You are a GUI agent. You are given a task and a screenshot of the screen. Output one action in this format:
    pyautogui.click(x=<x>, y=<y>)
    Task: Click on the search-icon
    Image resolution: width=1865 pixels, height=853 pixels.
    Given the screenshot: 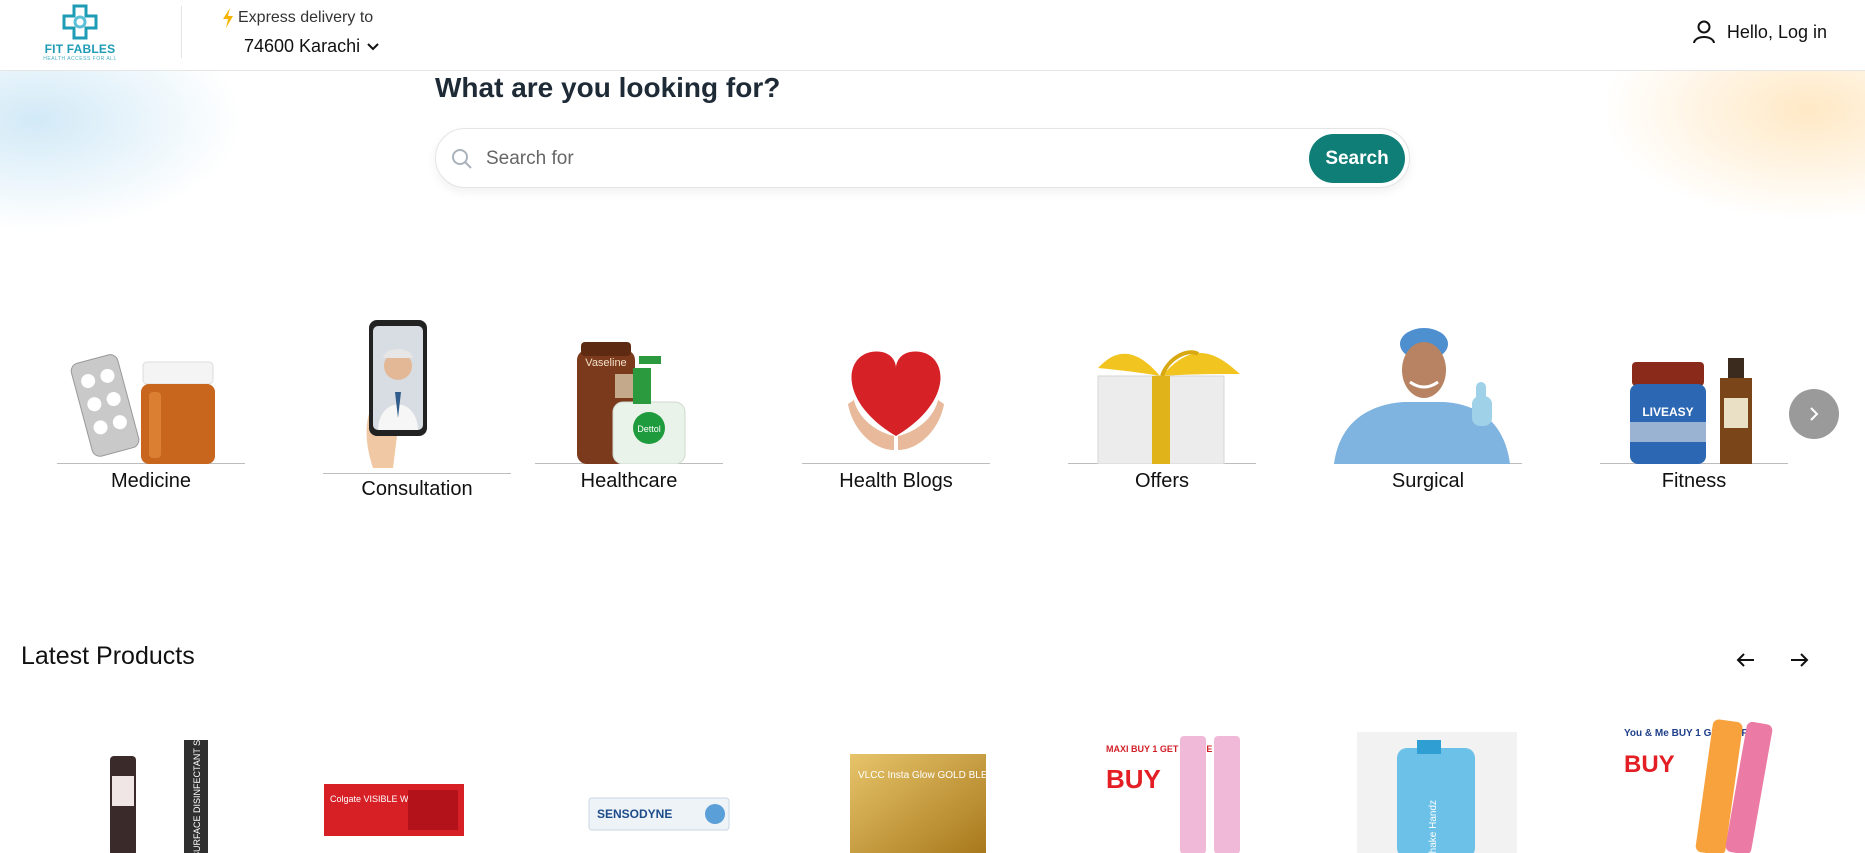 What is the action you would take?
    pyautogui.click(x=462, y=159)
    